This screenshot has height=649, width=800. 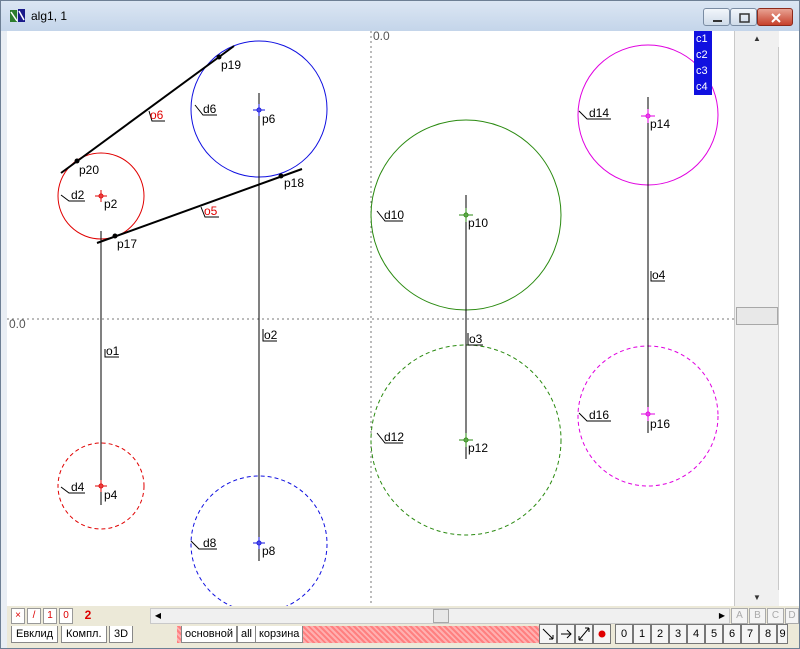 I want to click on horizontal-scroll-thumb, so click(x=441, y=616).